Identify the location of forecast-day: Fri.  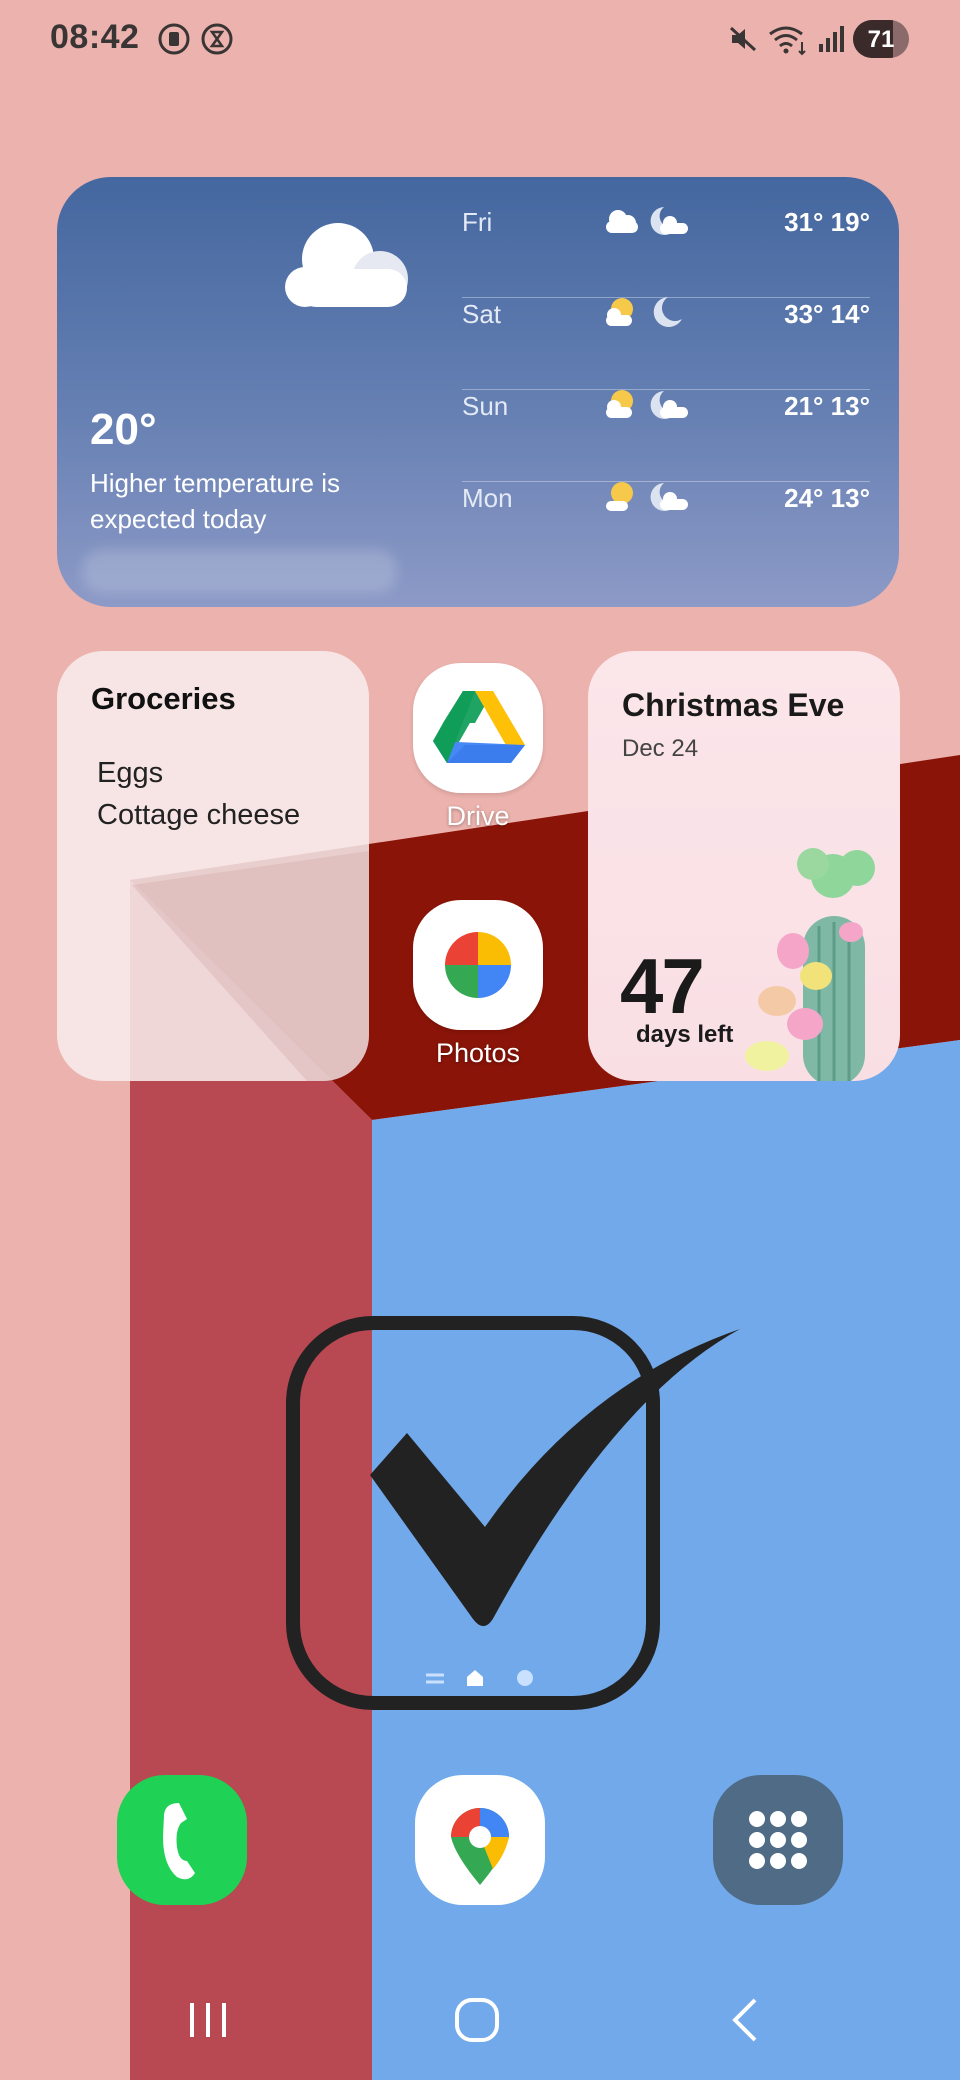
(477, 222).